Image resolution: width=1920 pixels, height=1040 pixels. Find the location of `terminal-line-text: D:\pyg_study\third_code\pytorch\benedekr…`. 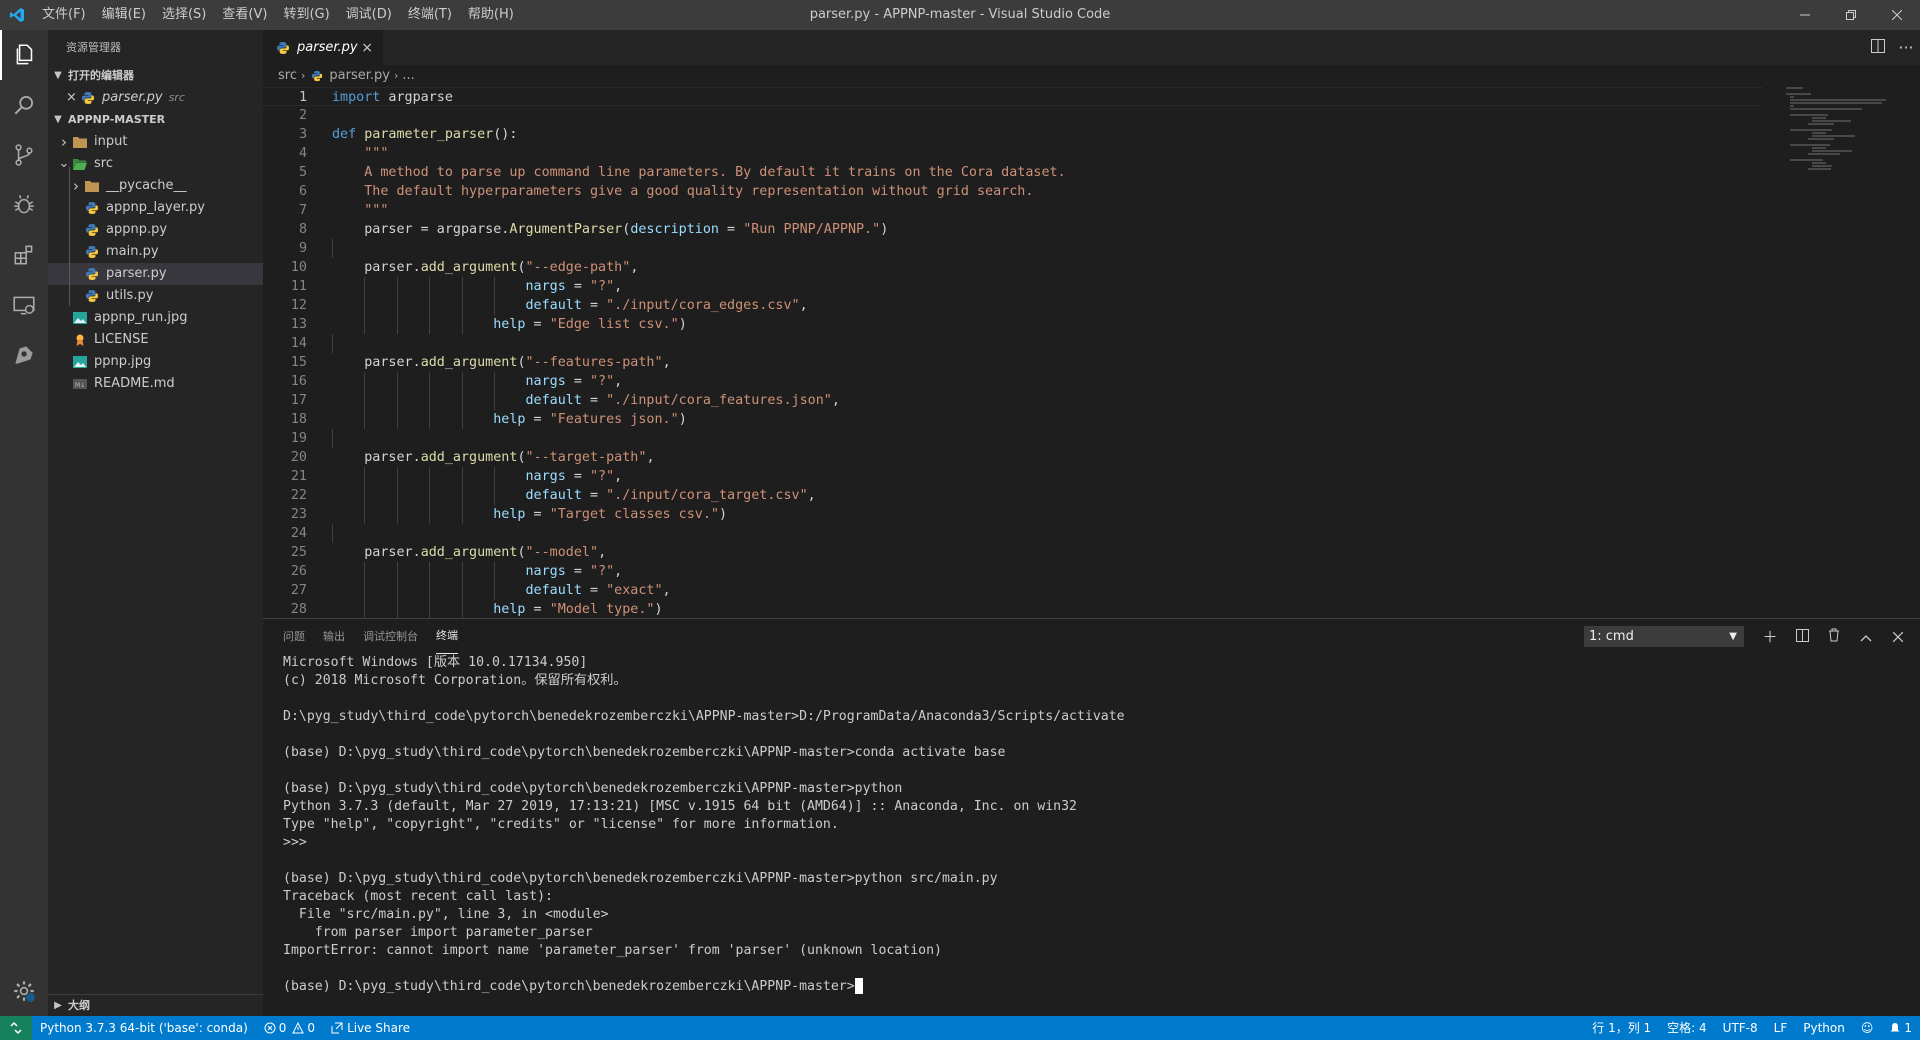

terminal-line-text: D:\pyg_study\third_code\pytorch\benedekr… is located at coordinates (704, 716).